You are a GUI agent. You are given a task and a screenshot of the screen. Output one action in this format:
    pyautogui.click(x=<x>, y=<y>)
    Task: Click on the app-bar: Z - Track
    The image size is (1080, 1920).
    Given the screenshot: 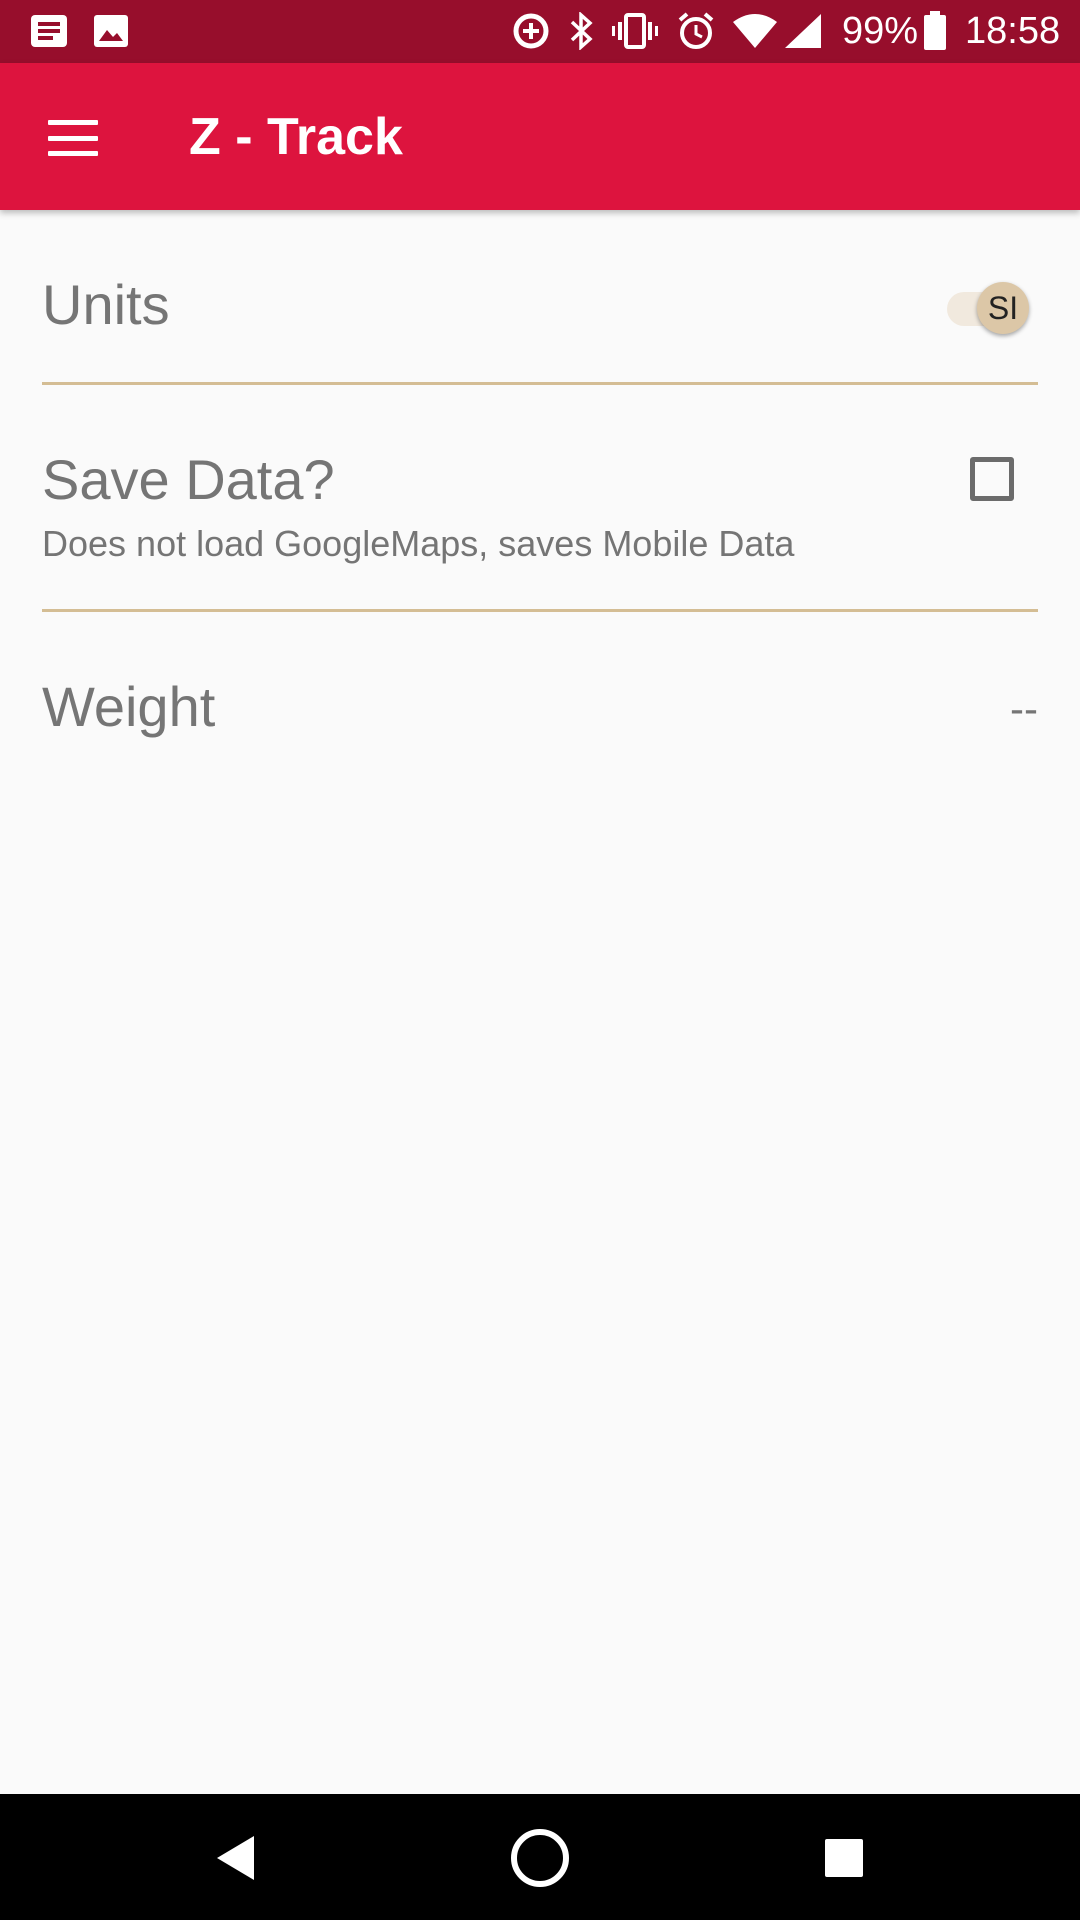 What is the action you would take?
    pyautogui.click(x=540, y=136)
    